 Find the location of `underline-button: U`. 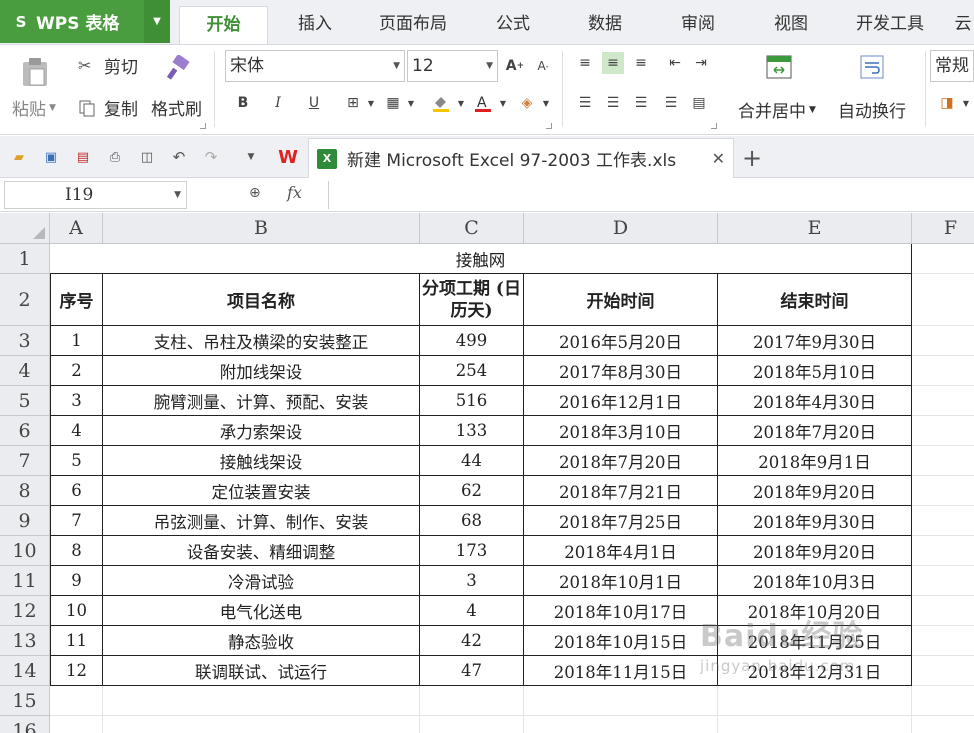

underline-button: U is located at coordinates (314, 103).